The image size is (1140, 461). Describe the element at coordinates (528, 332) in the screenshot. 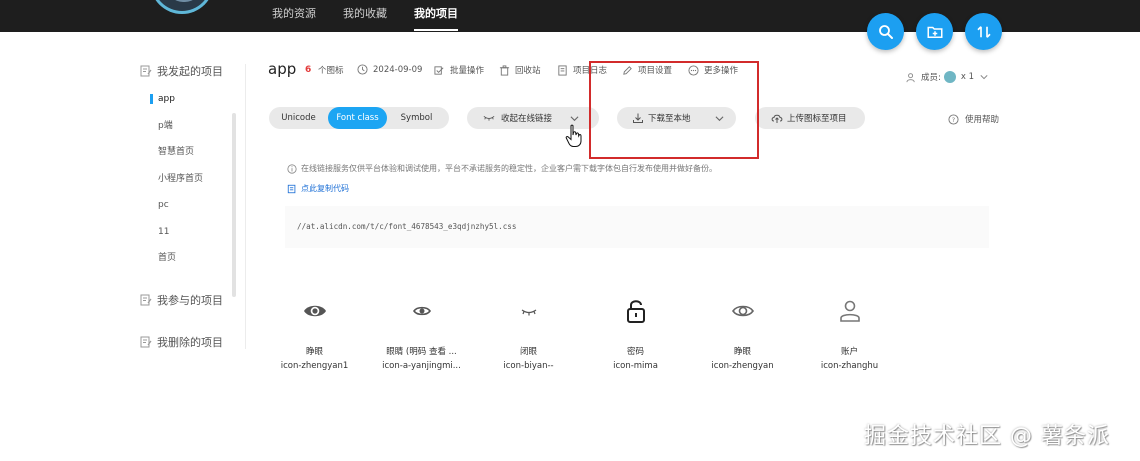

I see `icon-card: 闭眼 icon-biyan--` at that location.